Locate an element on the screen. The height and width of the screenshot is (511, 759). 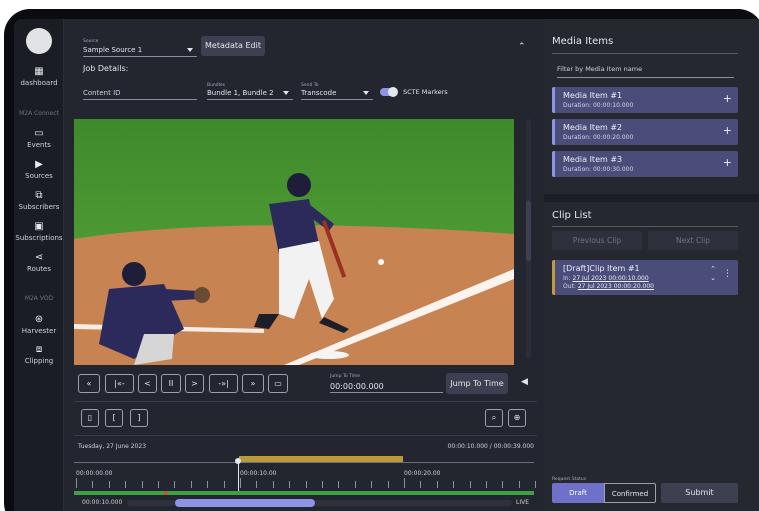
playhead-handle is located at coordinates (238, 461).